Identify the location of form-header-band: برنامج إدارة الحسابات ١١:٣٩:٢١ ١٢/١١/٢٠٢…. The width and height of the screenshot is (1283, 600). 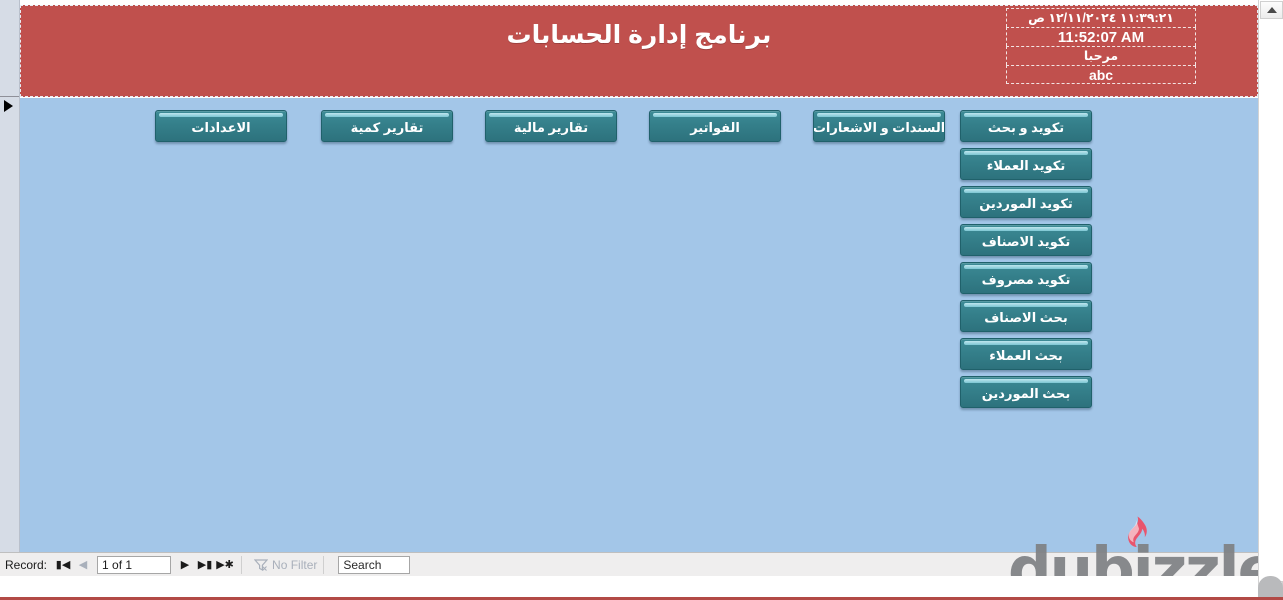
(639, 51).